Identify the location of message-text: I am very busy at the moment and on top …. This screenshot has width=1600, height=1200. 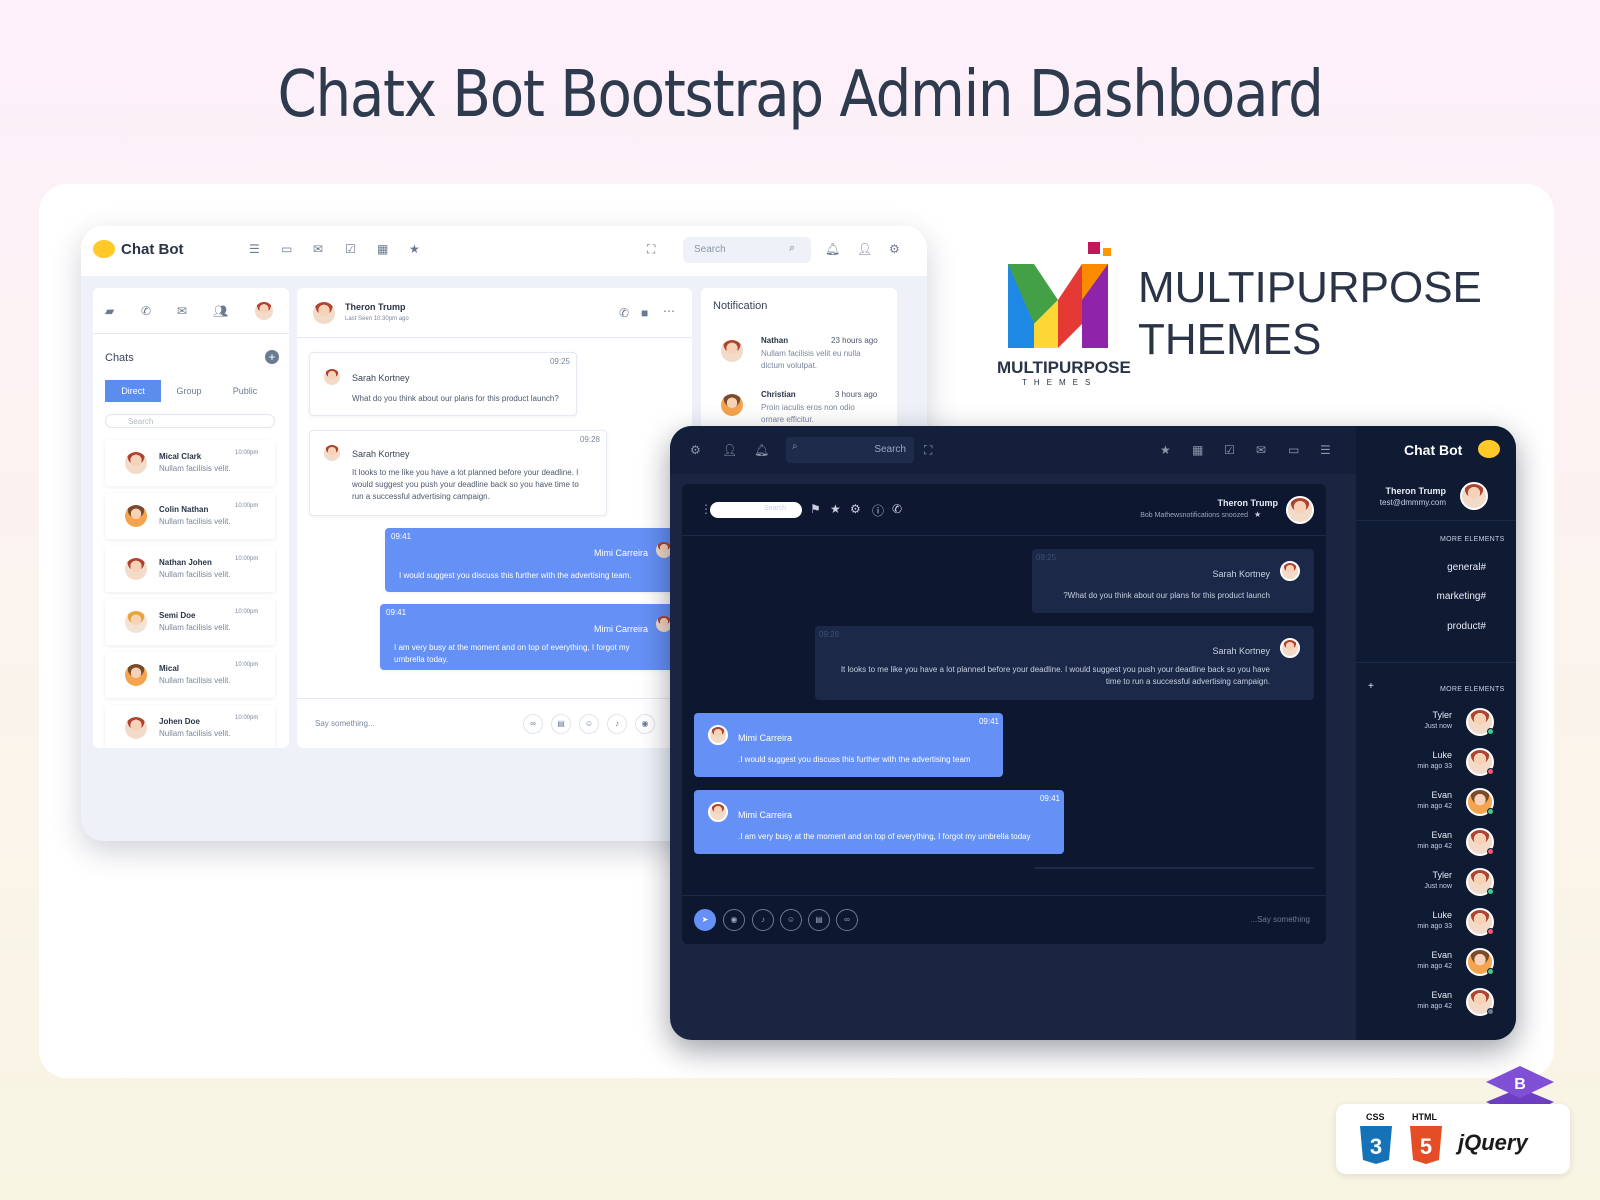
(512, 653).